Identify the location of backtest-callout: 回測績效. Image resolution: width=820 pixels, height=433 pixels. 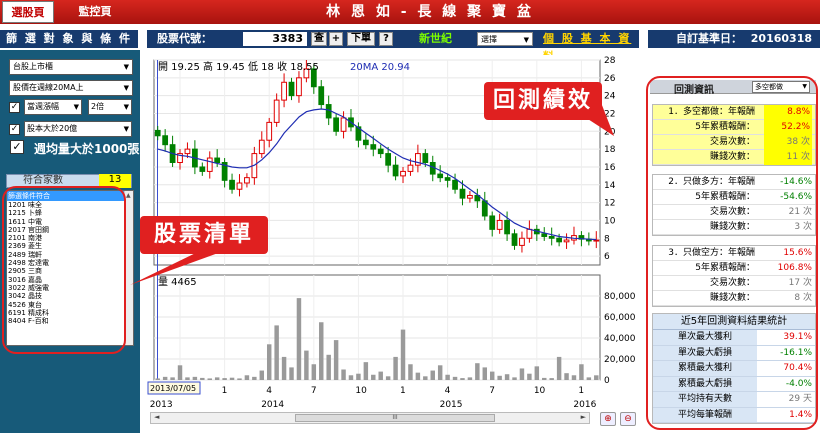
(543, 101).